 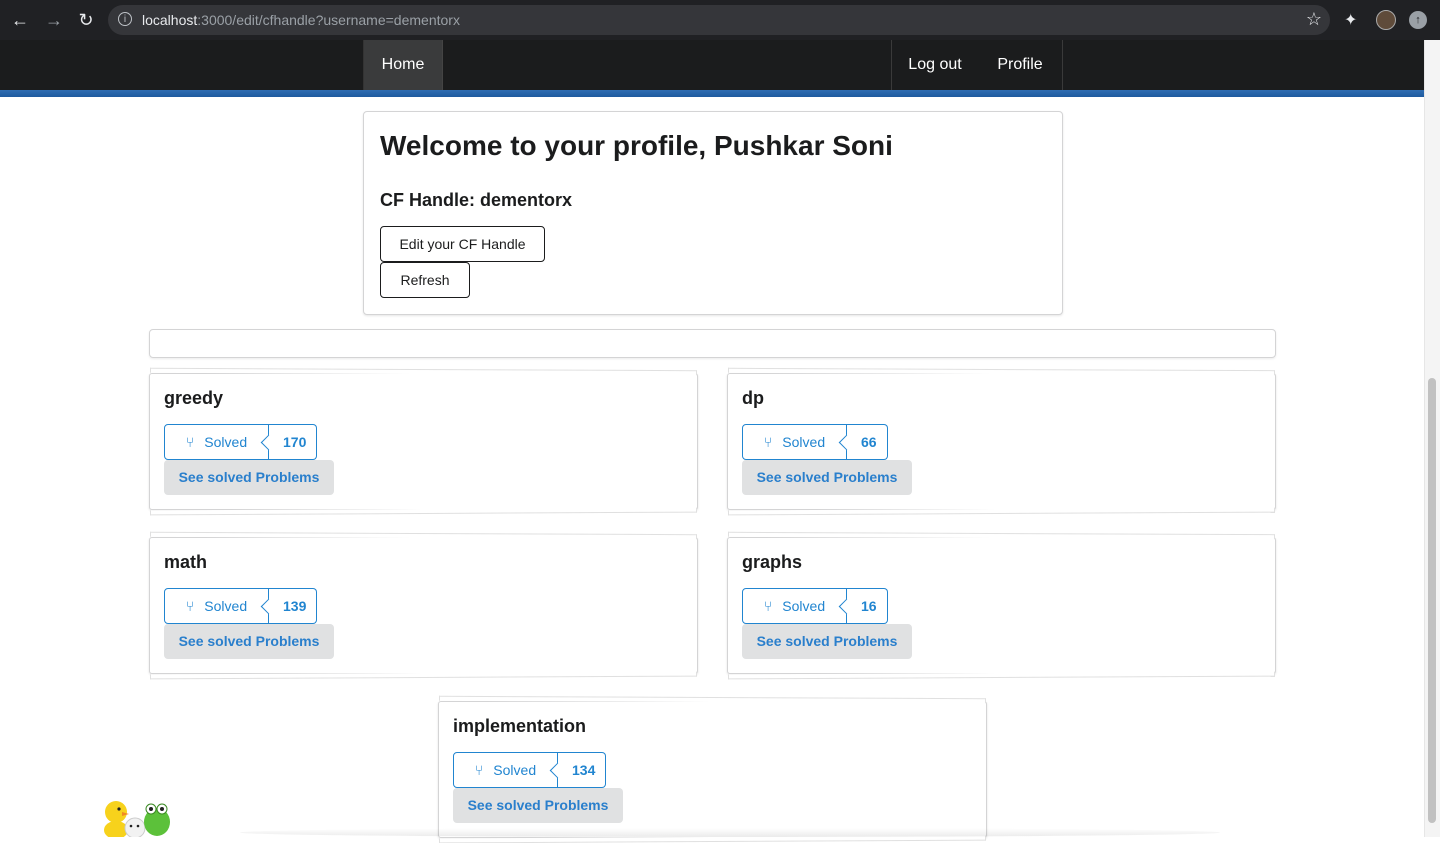 What do you see at coordinates (712, 93) in the screenshot?
I see `navbar-accent-bar` at bounding box center [712, 93].